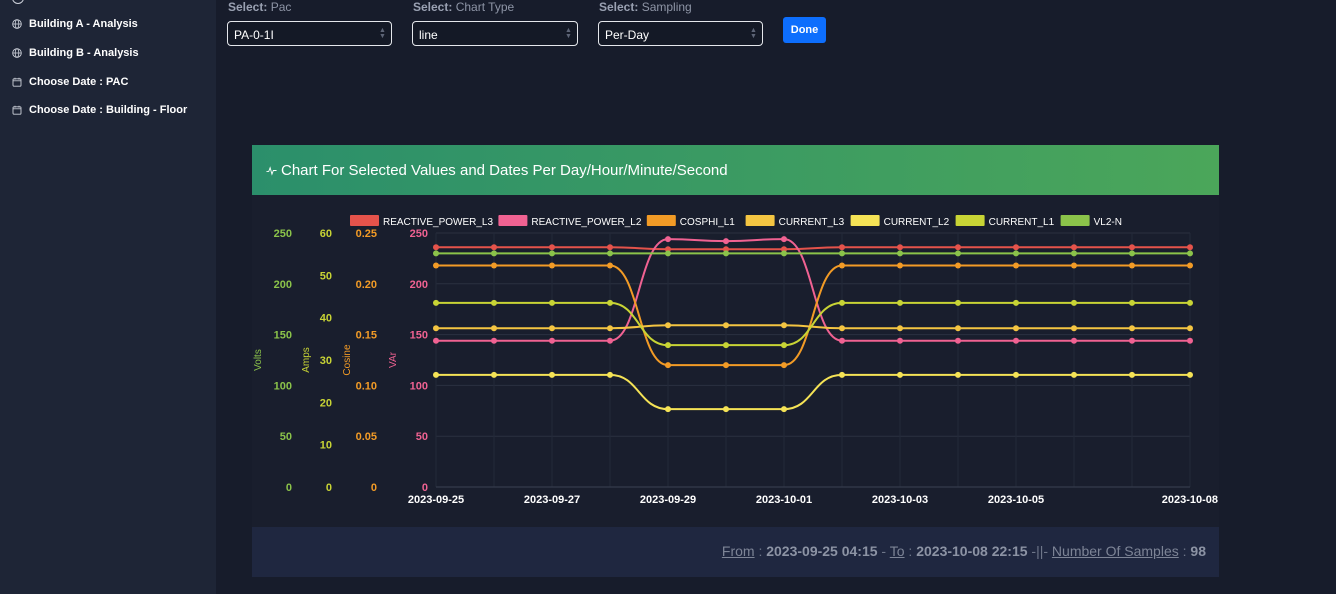  Describe the element at coordinates (258, 360) in the screenshot. I see `y-axis-title: Volts` at that location.